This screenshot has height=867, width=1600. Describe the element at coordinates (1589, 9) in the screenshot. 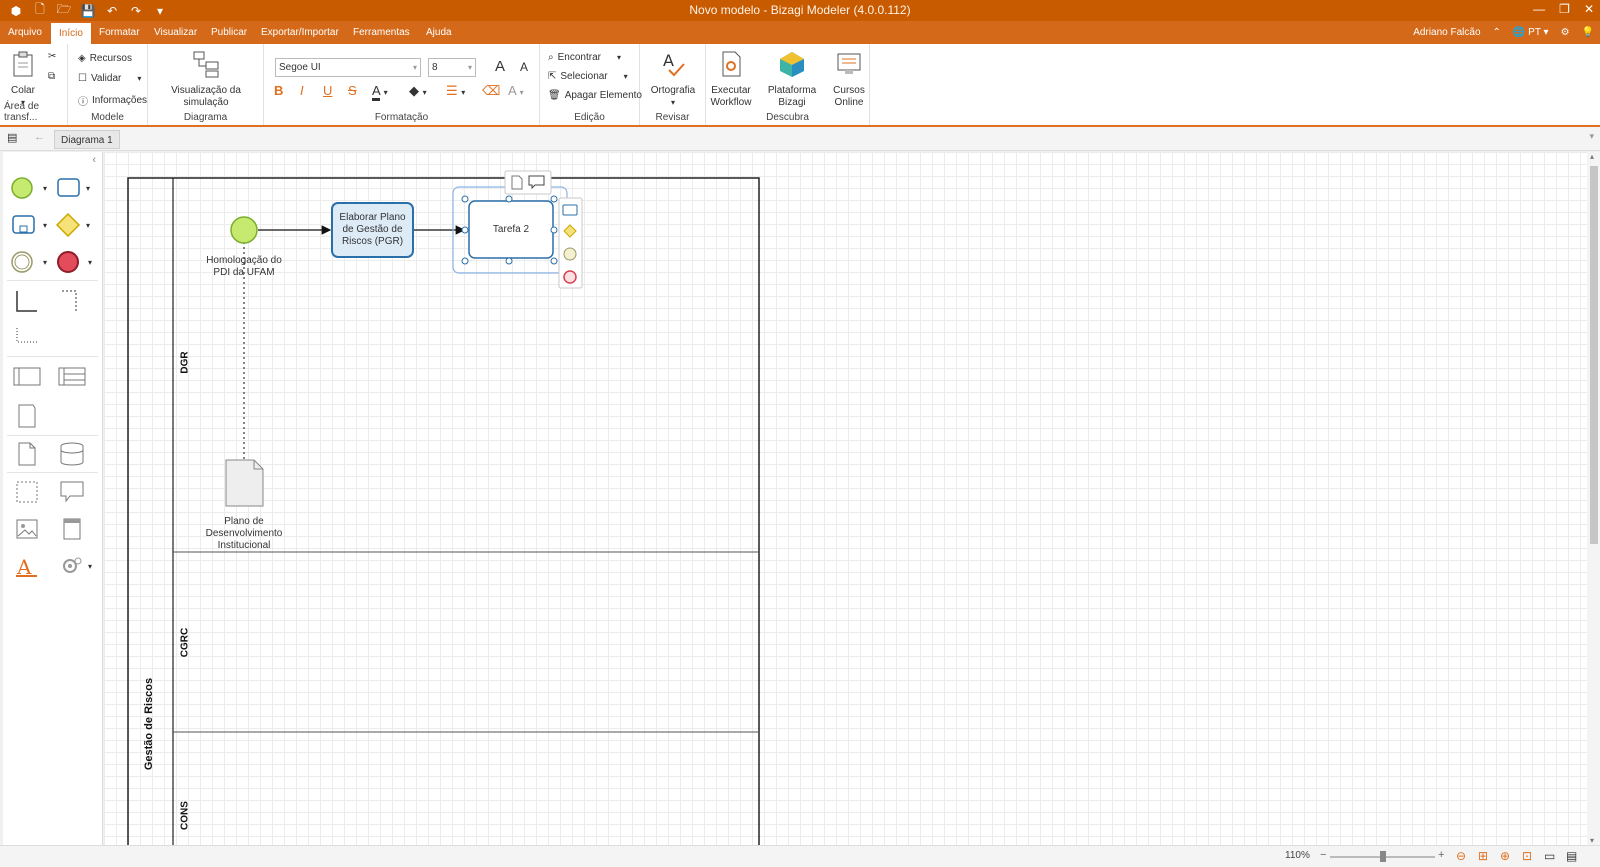

I see `close-icon: ✕` at that location.